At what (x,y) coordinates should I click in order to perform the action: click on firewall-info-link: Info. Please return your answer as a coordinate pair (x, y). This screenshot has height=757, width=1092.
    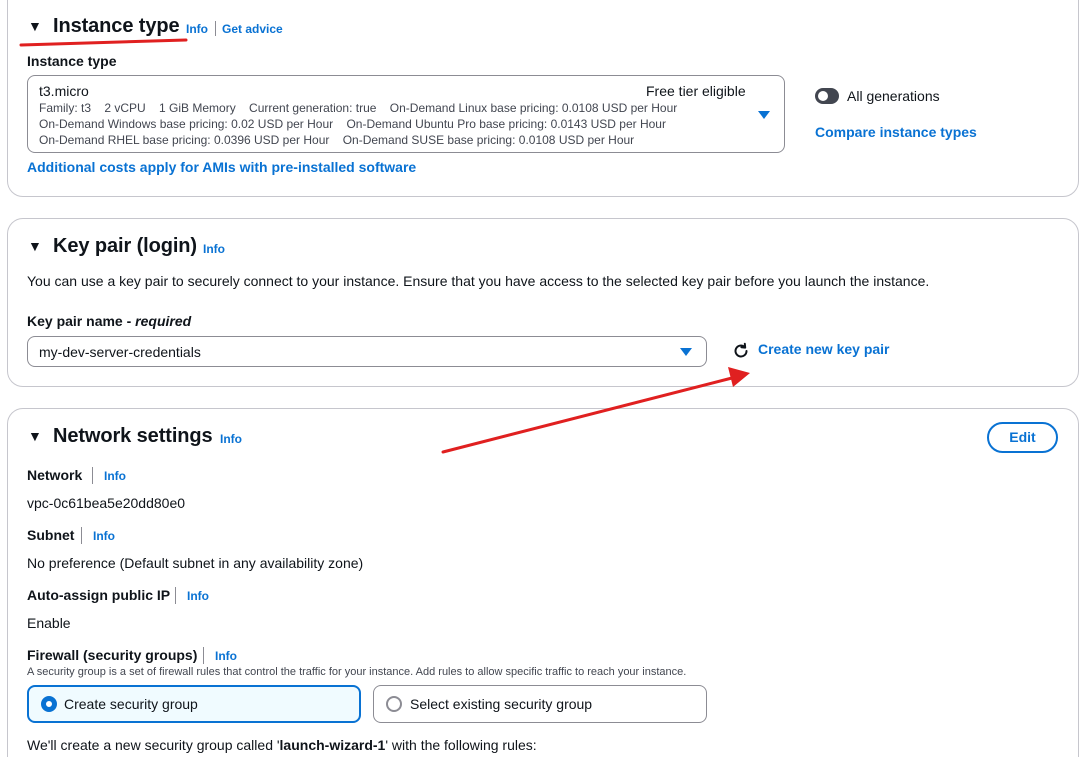
    Looking at the image, I should click on (226, 656).